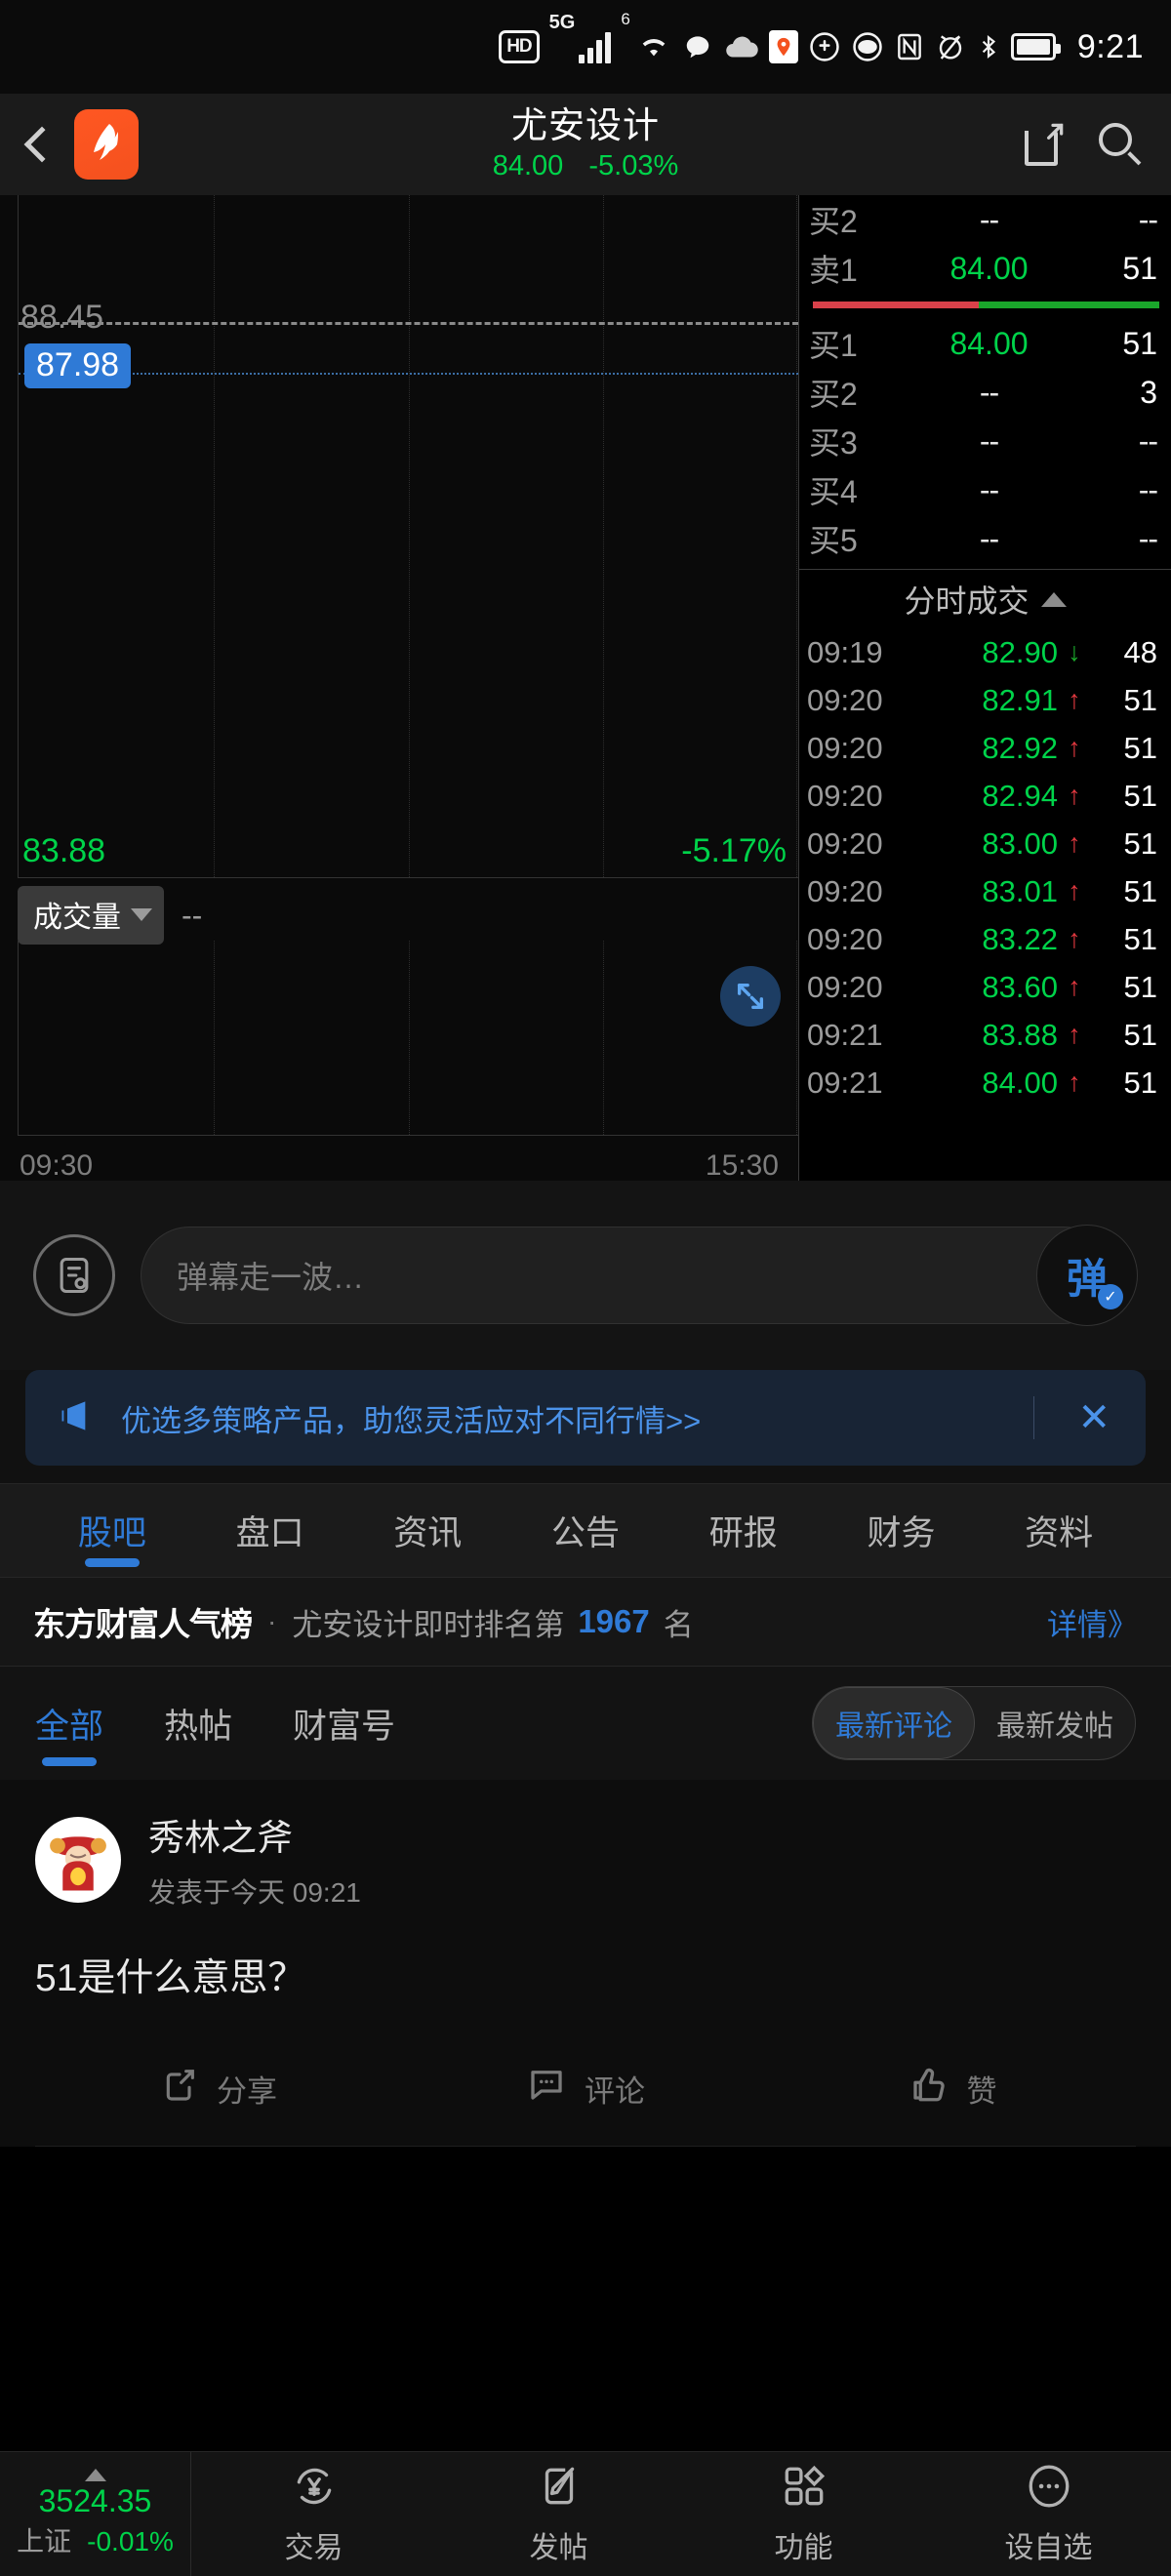  What do you see at coordinates (867, 46) in the screenshot?
I see `eye-icon` at bounding box center [867, 46].